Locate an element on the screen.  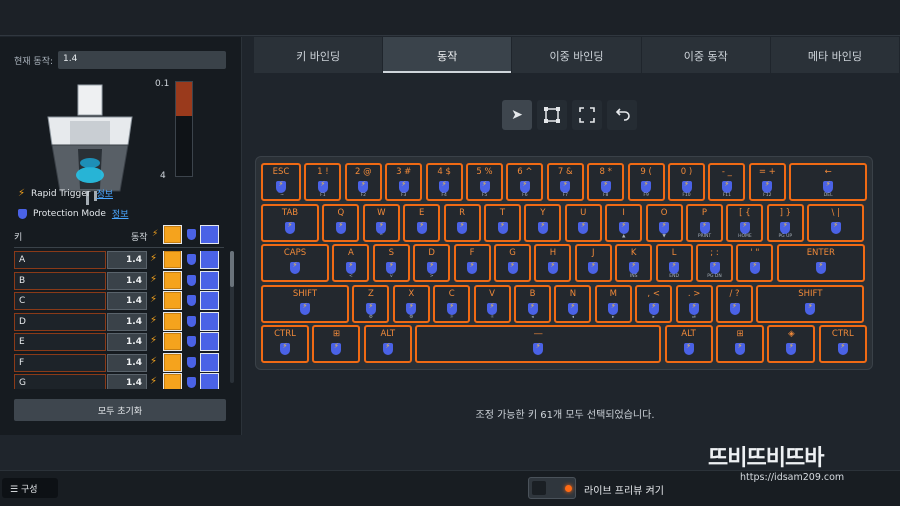
key-3-6: N◂ is located at coordinates (573, 303).